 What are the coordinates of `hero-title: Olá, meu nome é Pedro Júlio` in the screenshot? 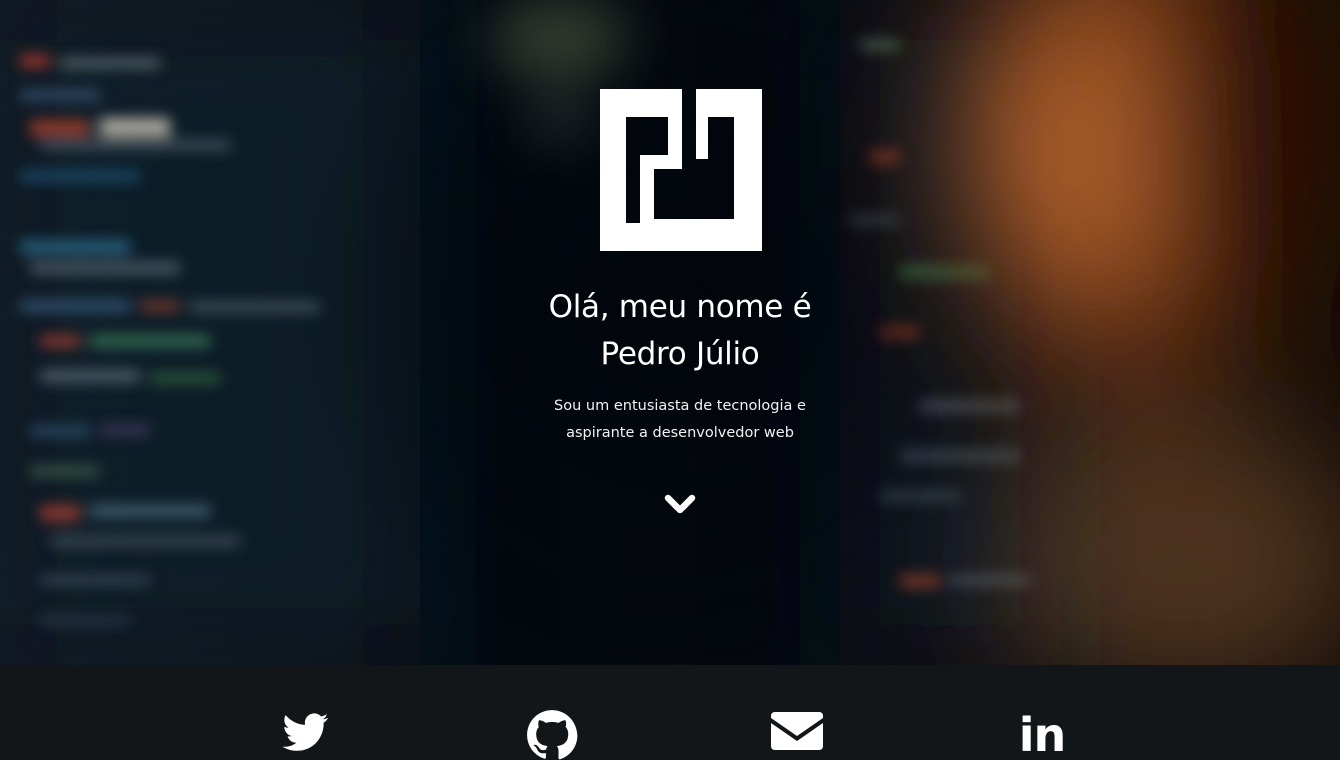 It's located at (680, 331).